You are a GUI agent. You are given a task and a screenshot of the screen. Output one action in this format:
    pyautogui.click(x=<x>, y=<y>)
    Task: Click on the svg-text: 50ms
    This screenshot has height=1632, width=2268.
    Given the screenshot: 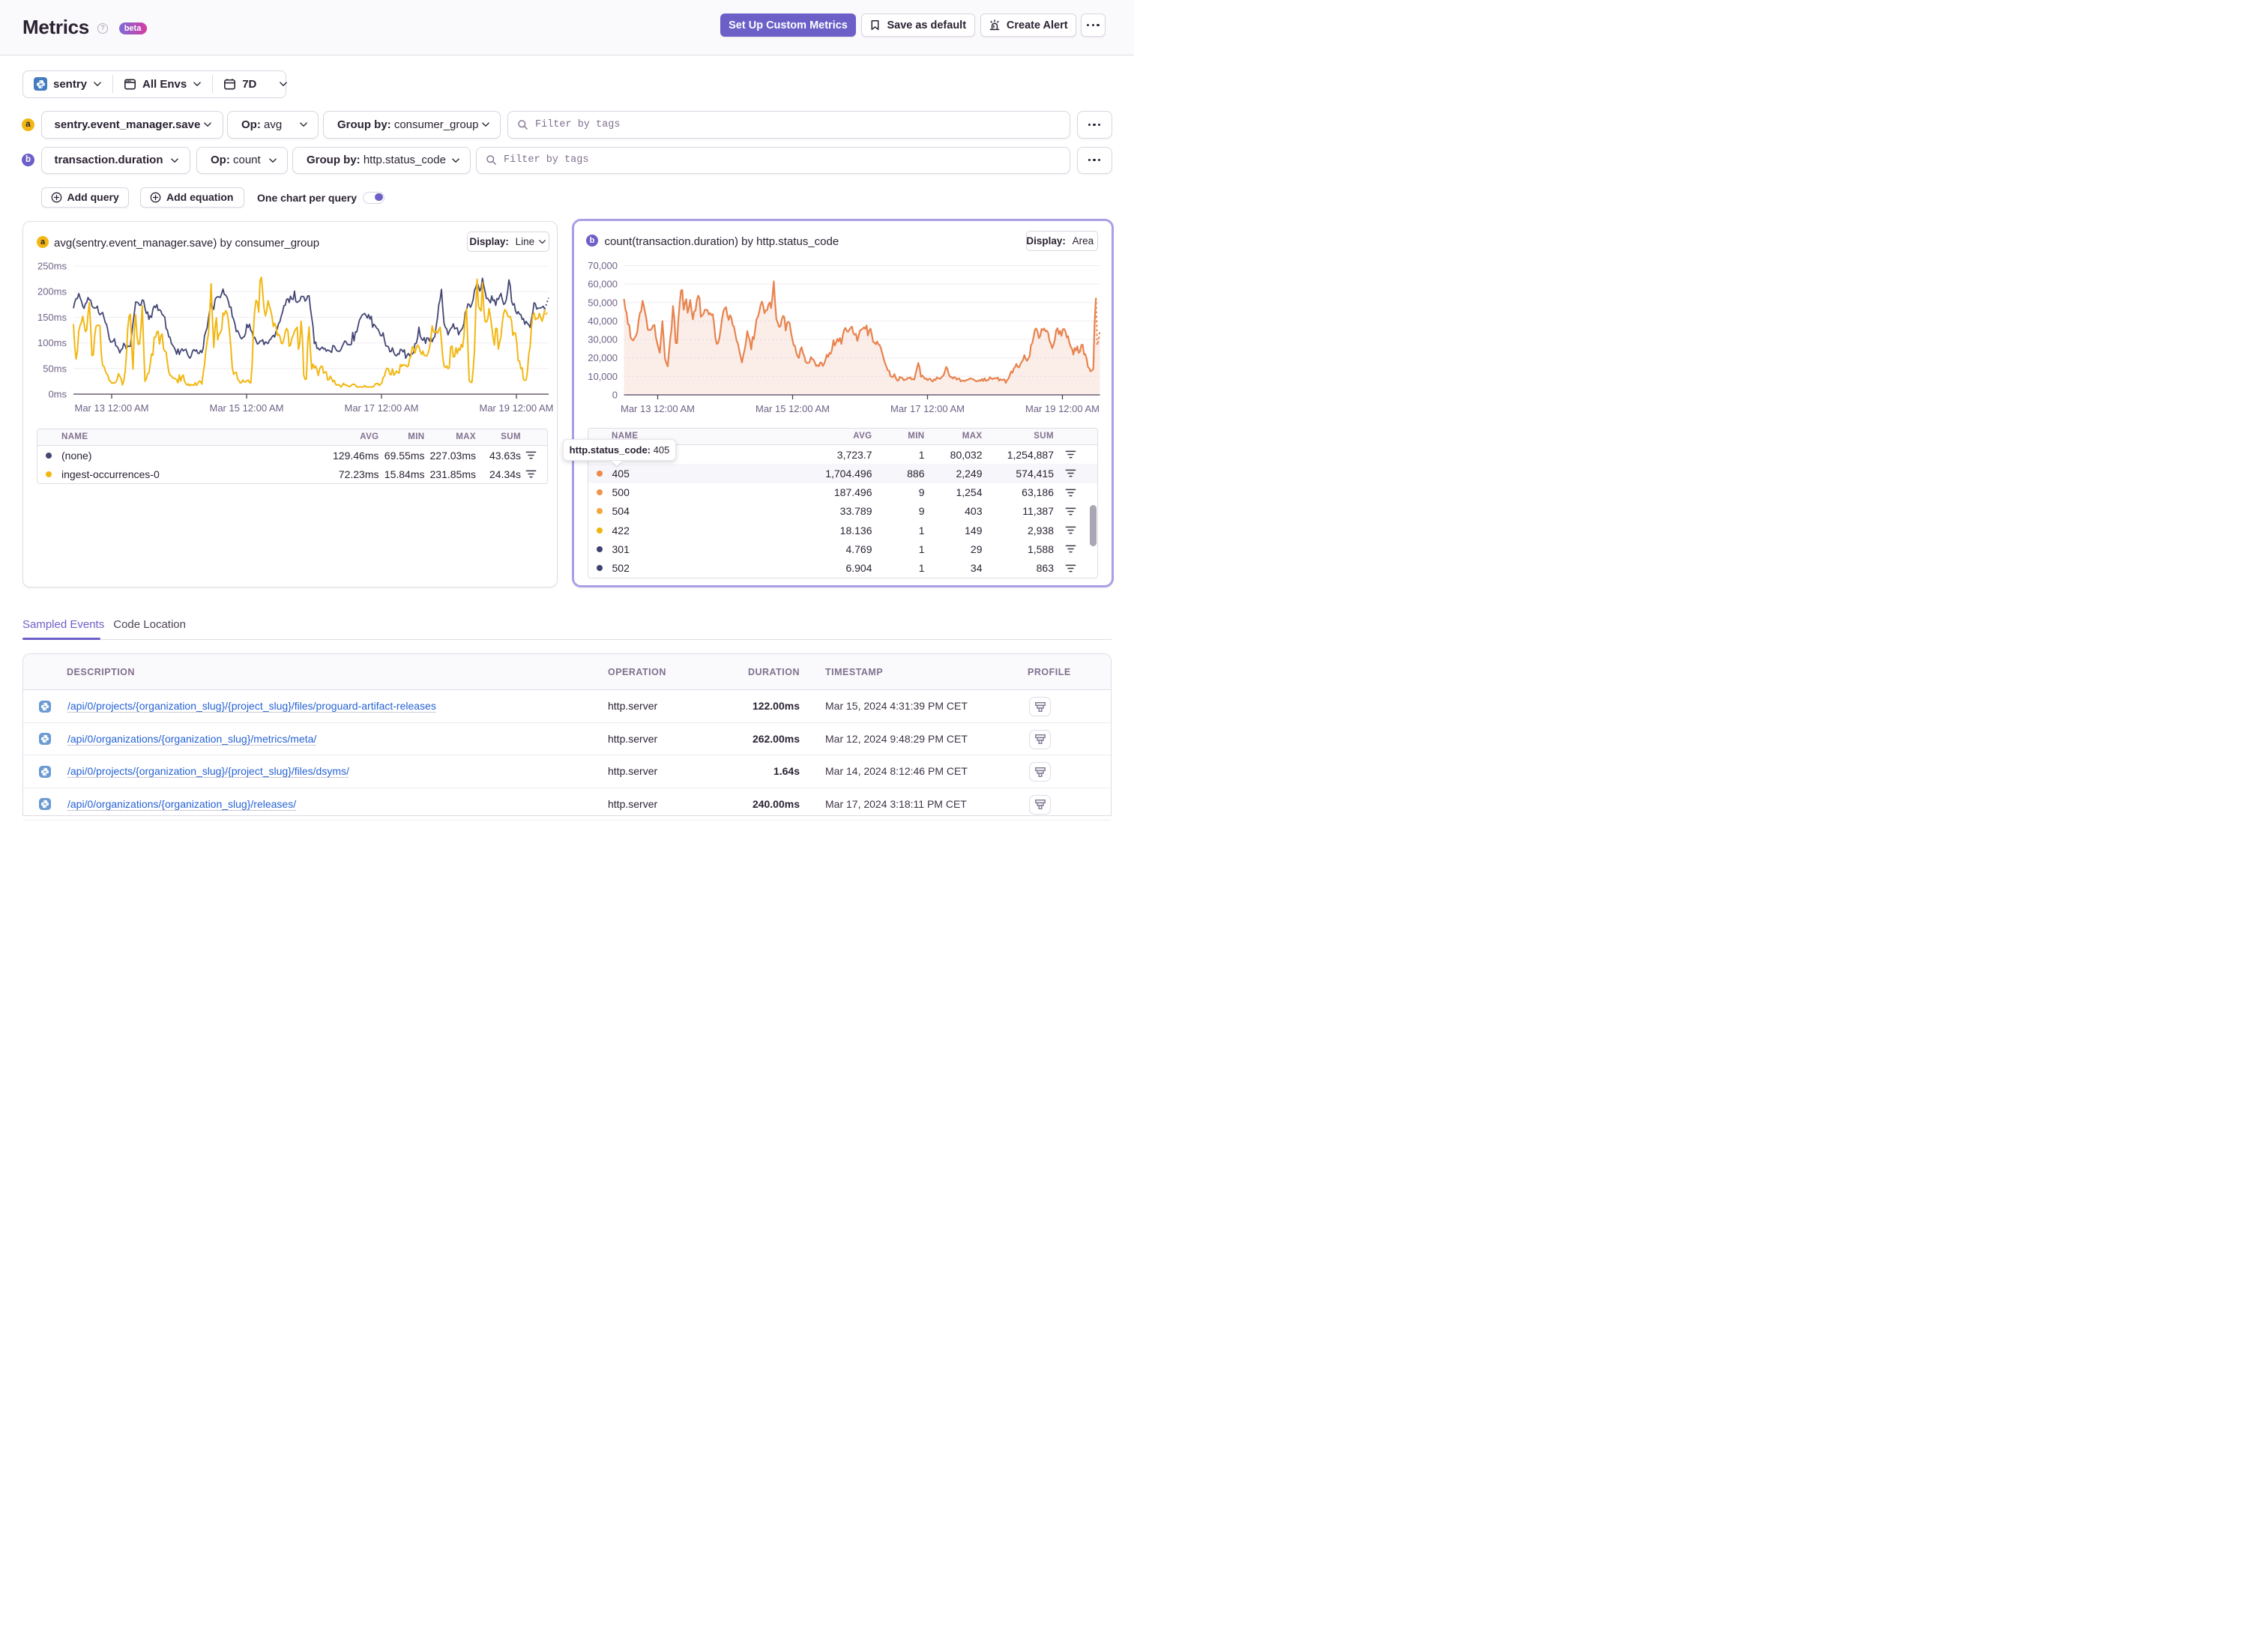 What is the action you would take?
    pyautogui.click(x=55, y=368)
    